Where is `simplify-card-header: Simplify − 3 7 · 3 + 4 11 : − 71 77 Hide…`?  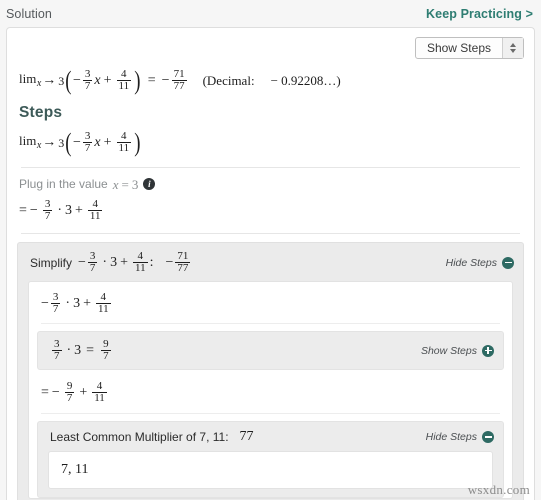
simplify-card-header: Simplify − 3 7 · 3 + 4 11 : − 71 77 Hide… is located at coordinates (270, 262).